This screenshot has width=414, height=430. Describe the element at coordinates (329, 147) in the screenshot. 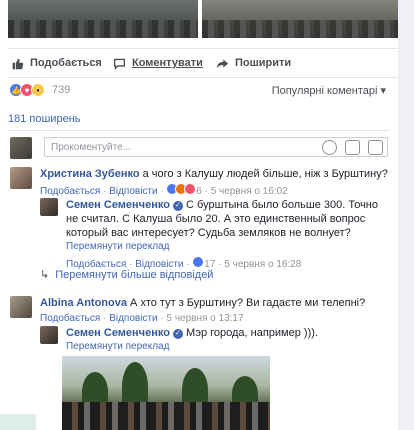

I see `emoji-icon` at that location.